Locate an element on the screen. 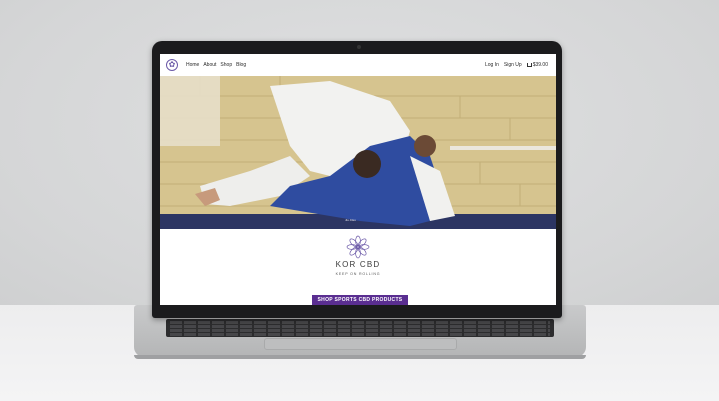 The height and width of the screenshot is (401, 719). nav-about: About is located at coordinates (209, 65).